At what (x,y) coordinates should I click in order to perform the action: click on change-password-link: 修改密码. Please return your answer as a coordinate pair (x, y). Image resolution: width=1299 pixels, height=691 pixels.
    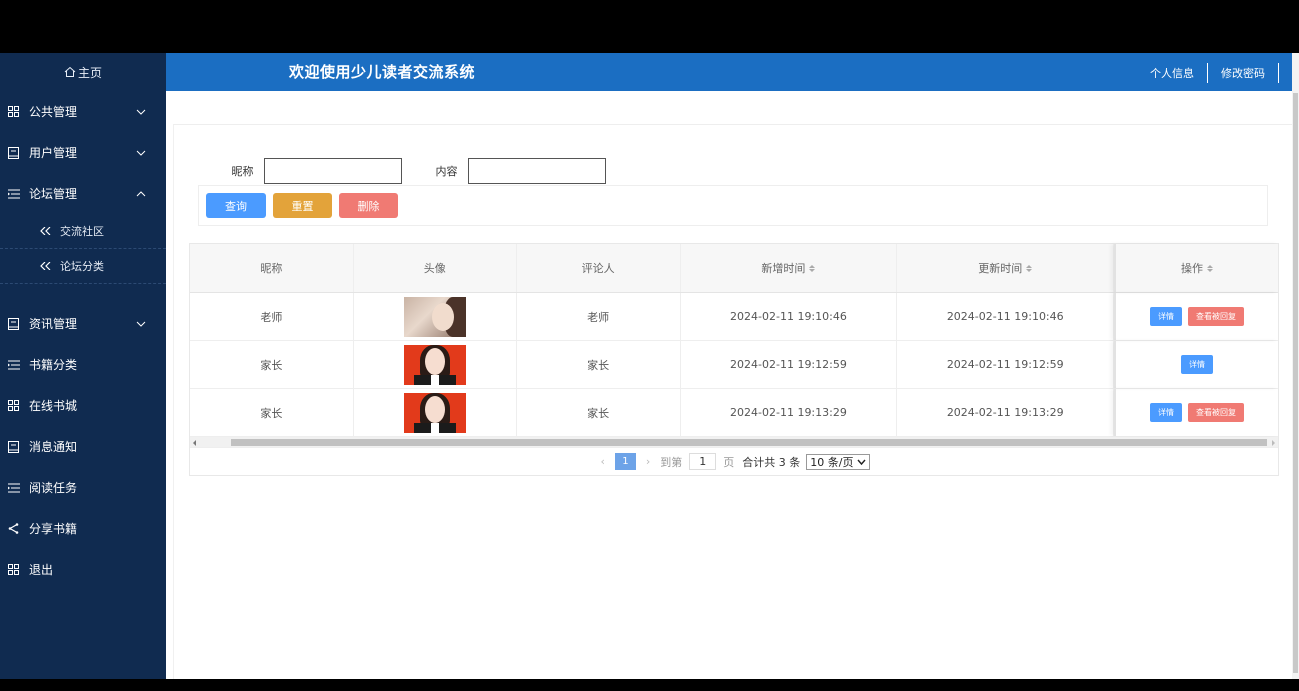
    Looking at the image, I should click on (1243, 73).